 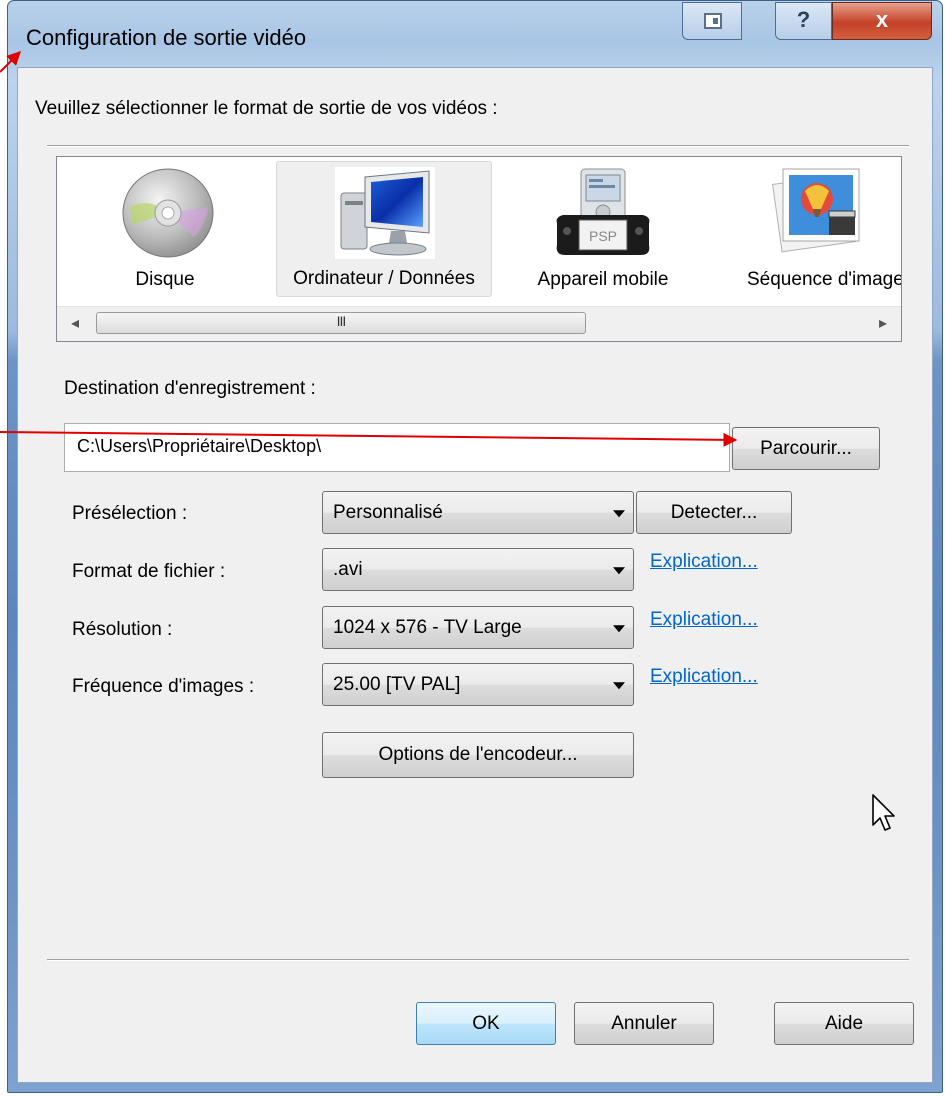 I want to click on framerate-value: 25.00 [TV PAL], so click(x=397, y=684).